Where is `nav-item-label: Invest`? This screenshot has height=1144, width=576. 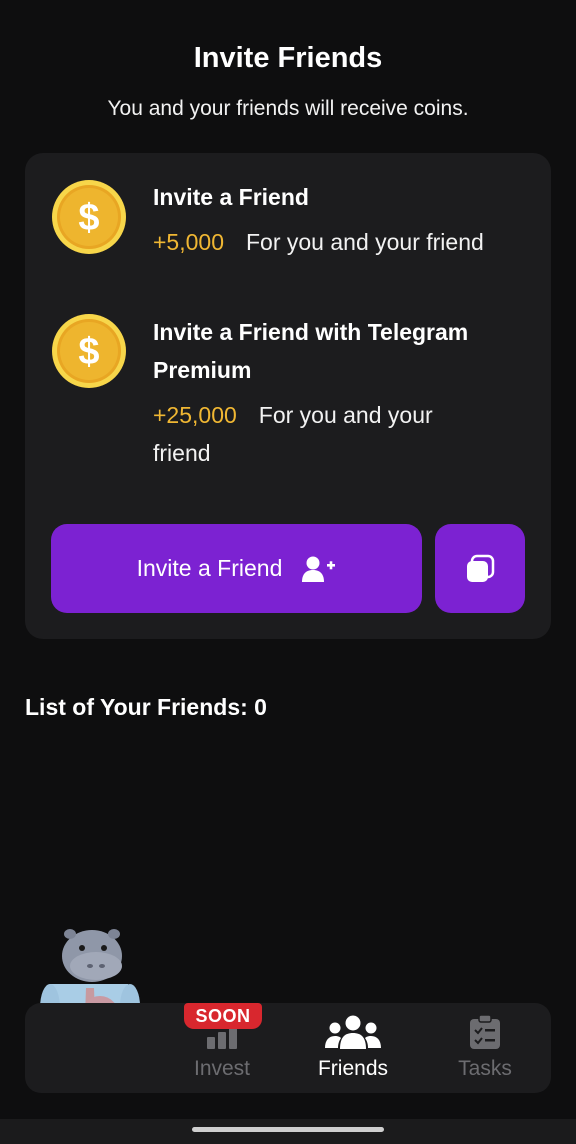
nav-item-label: Invest is located at coordinates (222, 1068).